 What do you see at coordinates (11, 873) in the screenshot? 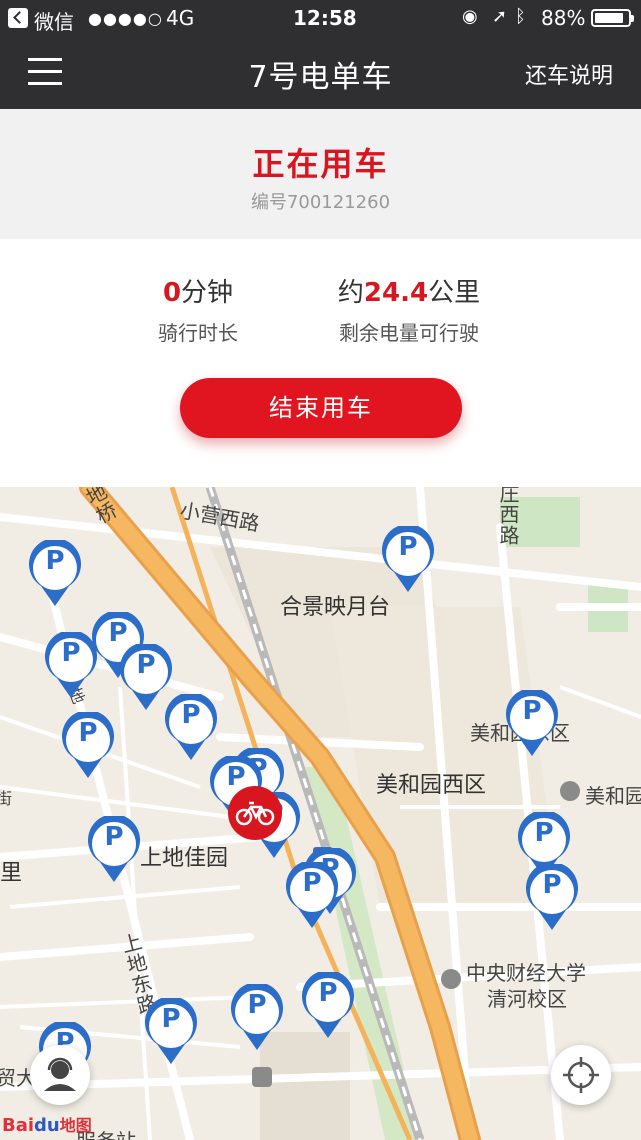
I see `place-label-dongli: 东里` at bounding box center [11, 873].